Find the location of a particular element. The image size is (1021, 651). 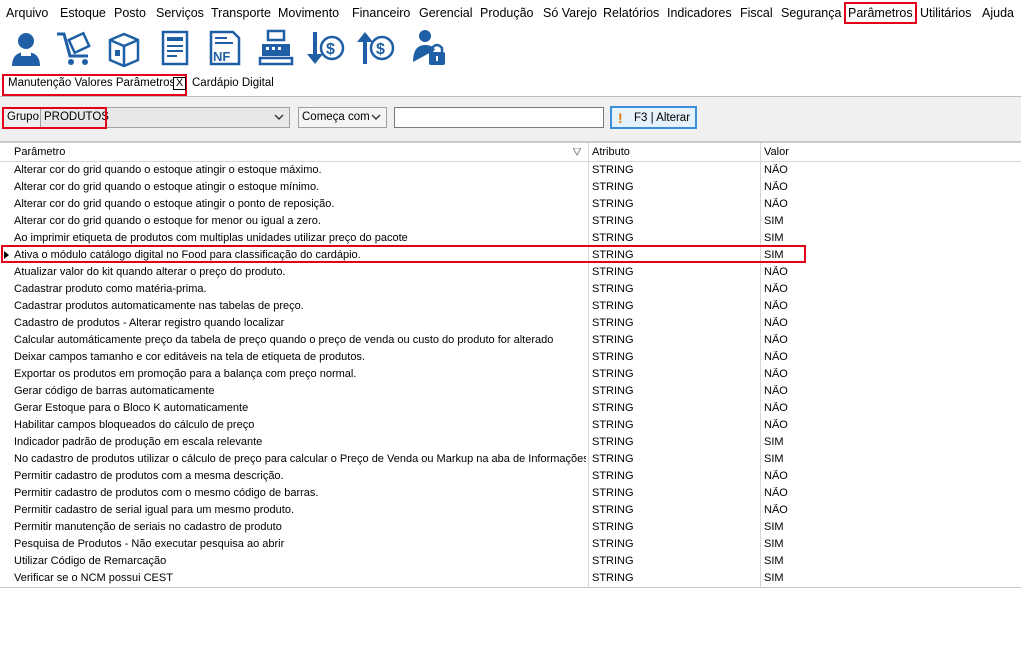

filter-icon is located at coordinates (577, 152).